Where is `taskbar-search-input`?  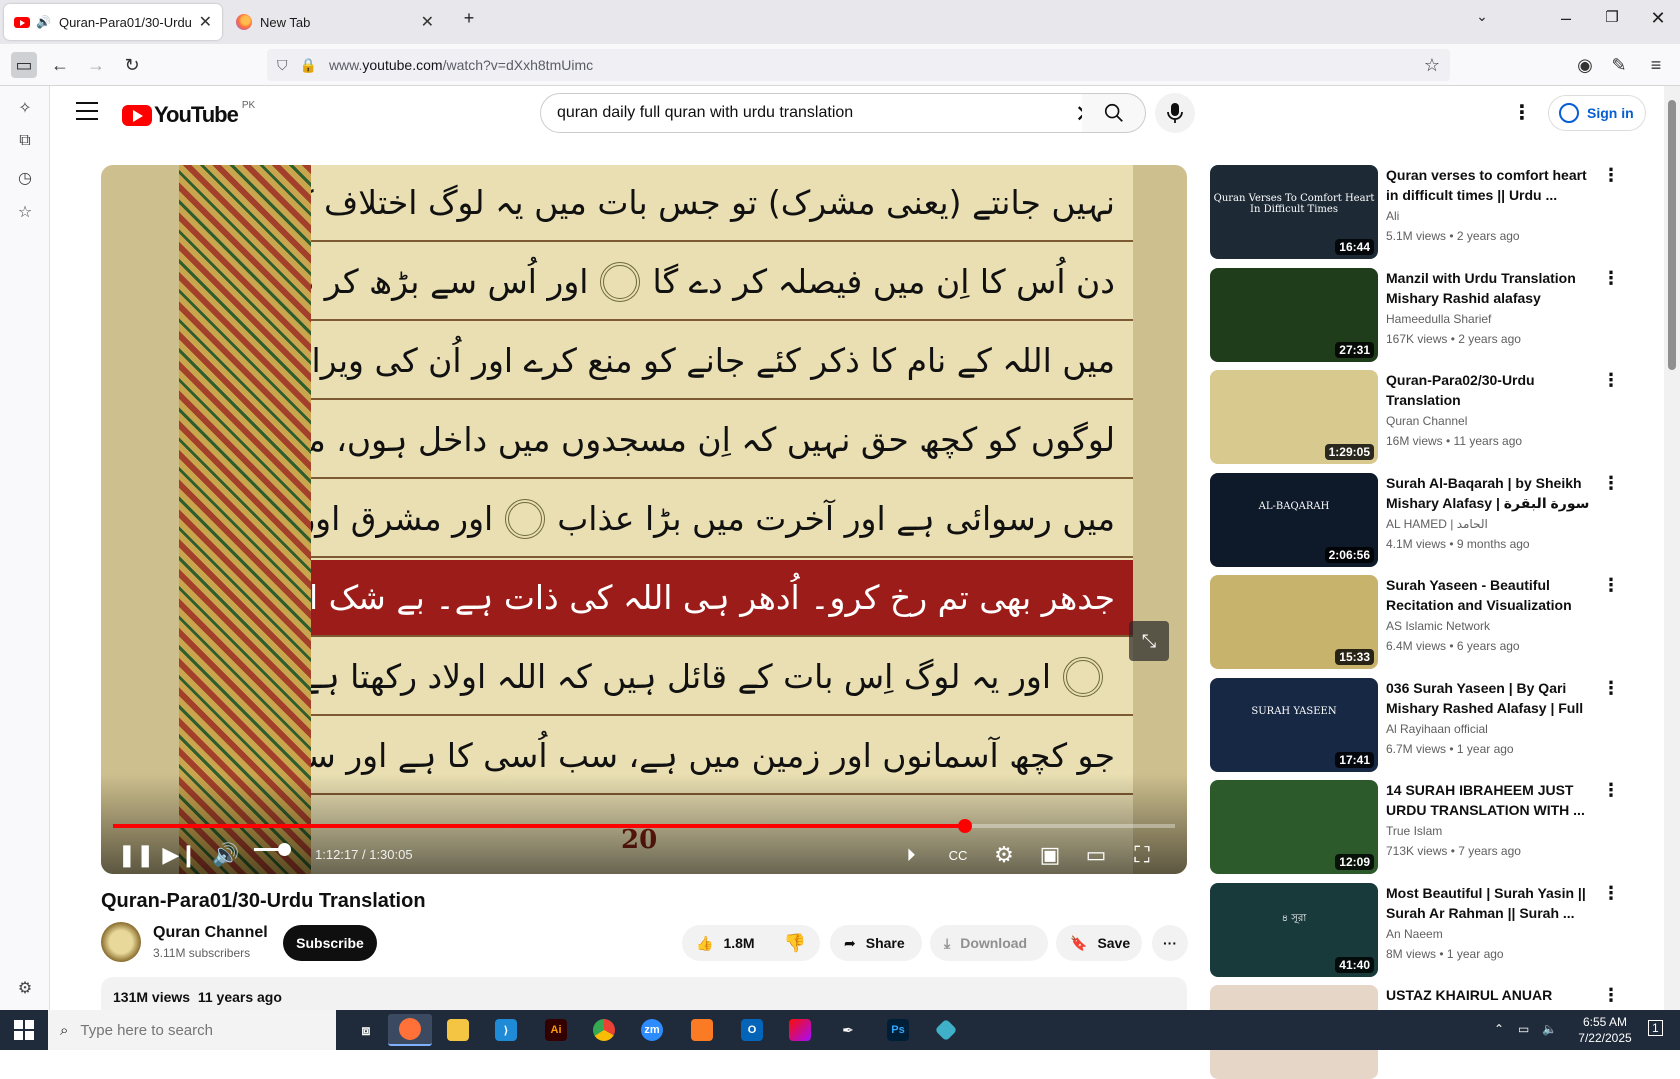 taskbar-search-input is located at coordinates (170, 1030).